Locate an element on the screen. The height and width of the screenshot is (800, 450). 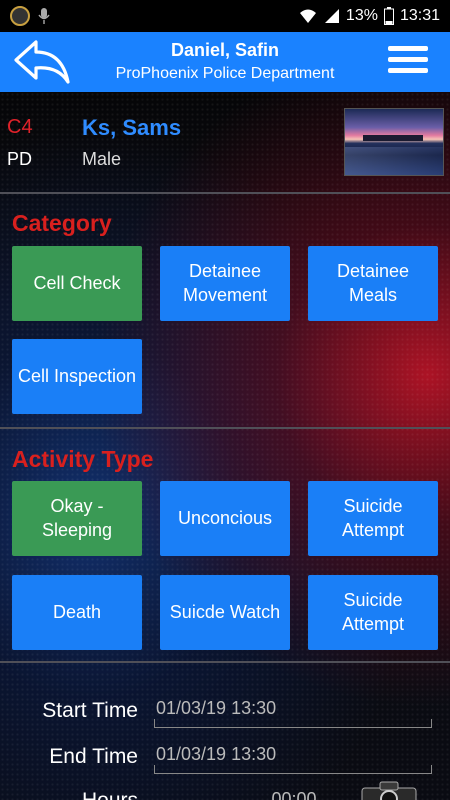
tile-label: Okay - Sleeping is located at coordinates (77, 518).